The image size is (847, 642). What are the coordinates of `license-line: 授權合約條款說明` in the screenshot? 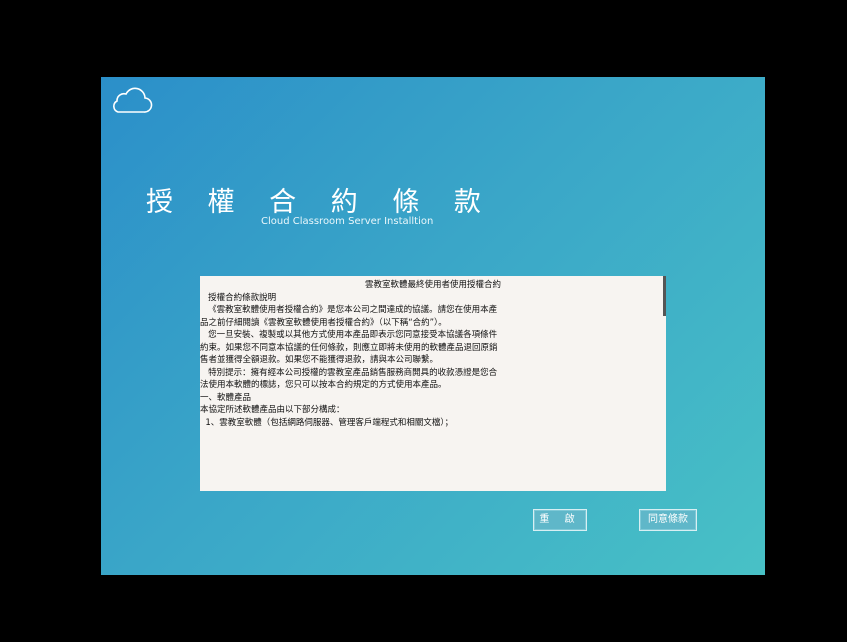 It's located at (238, 297).